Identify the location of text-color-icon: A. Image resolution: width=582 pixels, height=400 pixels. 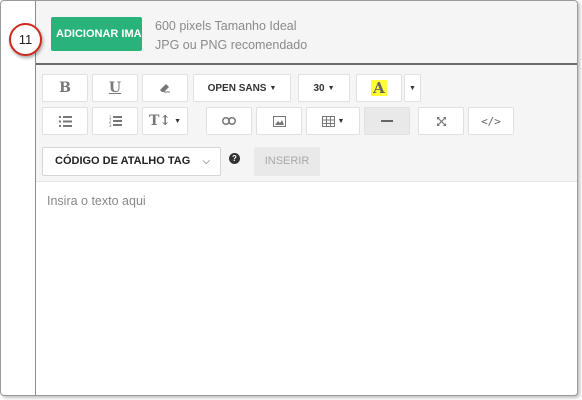
(379, 88).